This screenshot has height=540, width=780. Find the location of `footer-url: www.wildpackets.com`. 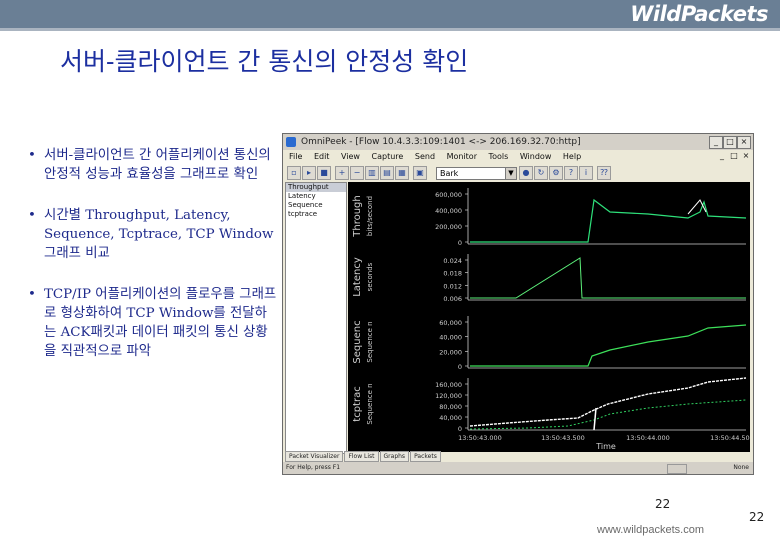

footer-url: www.wildpackets.com is located at coordinates (650, 530).